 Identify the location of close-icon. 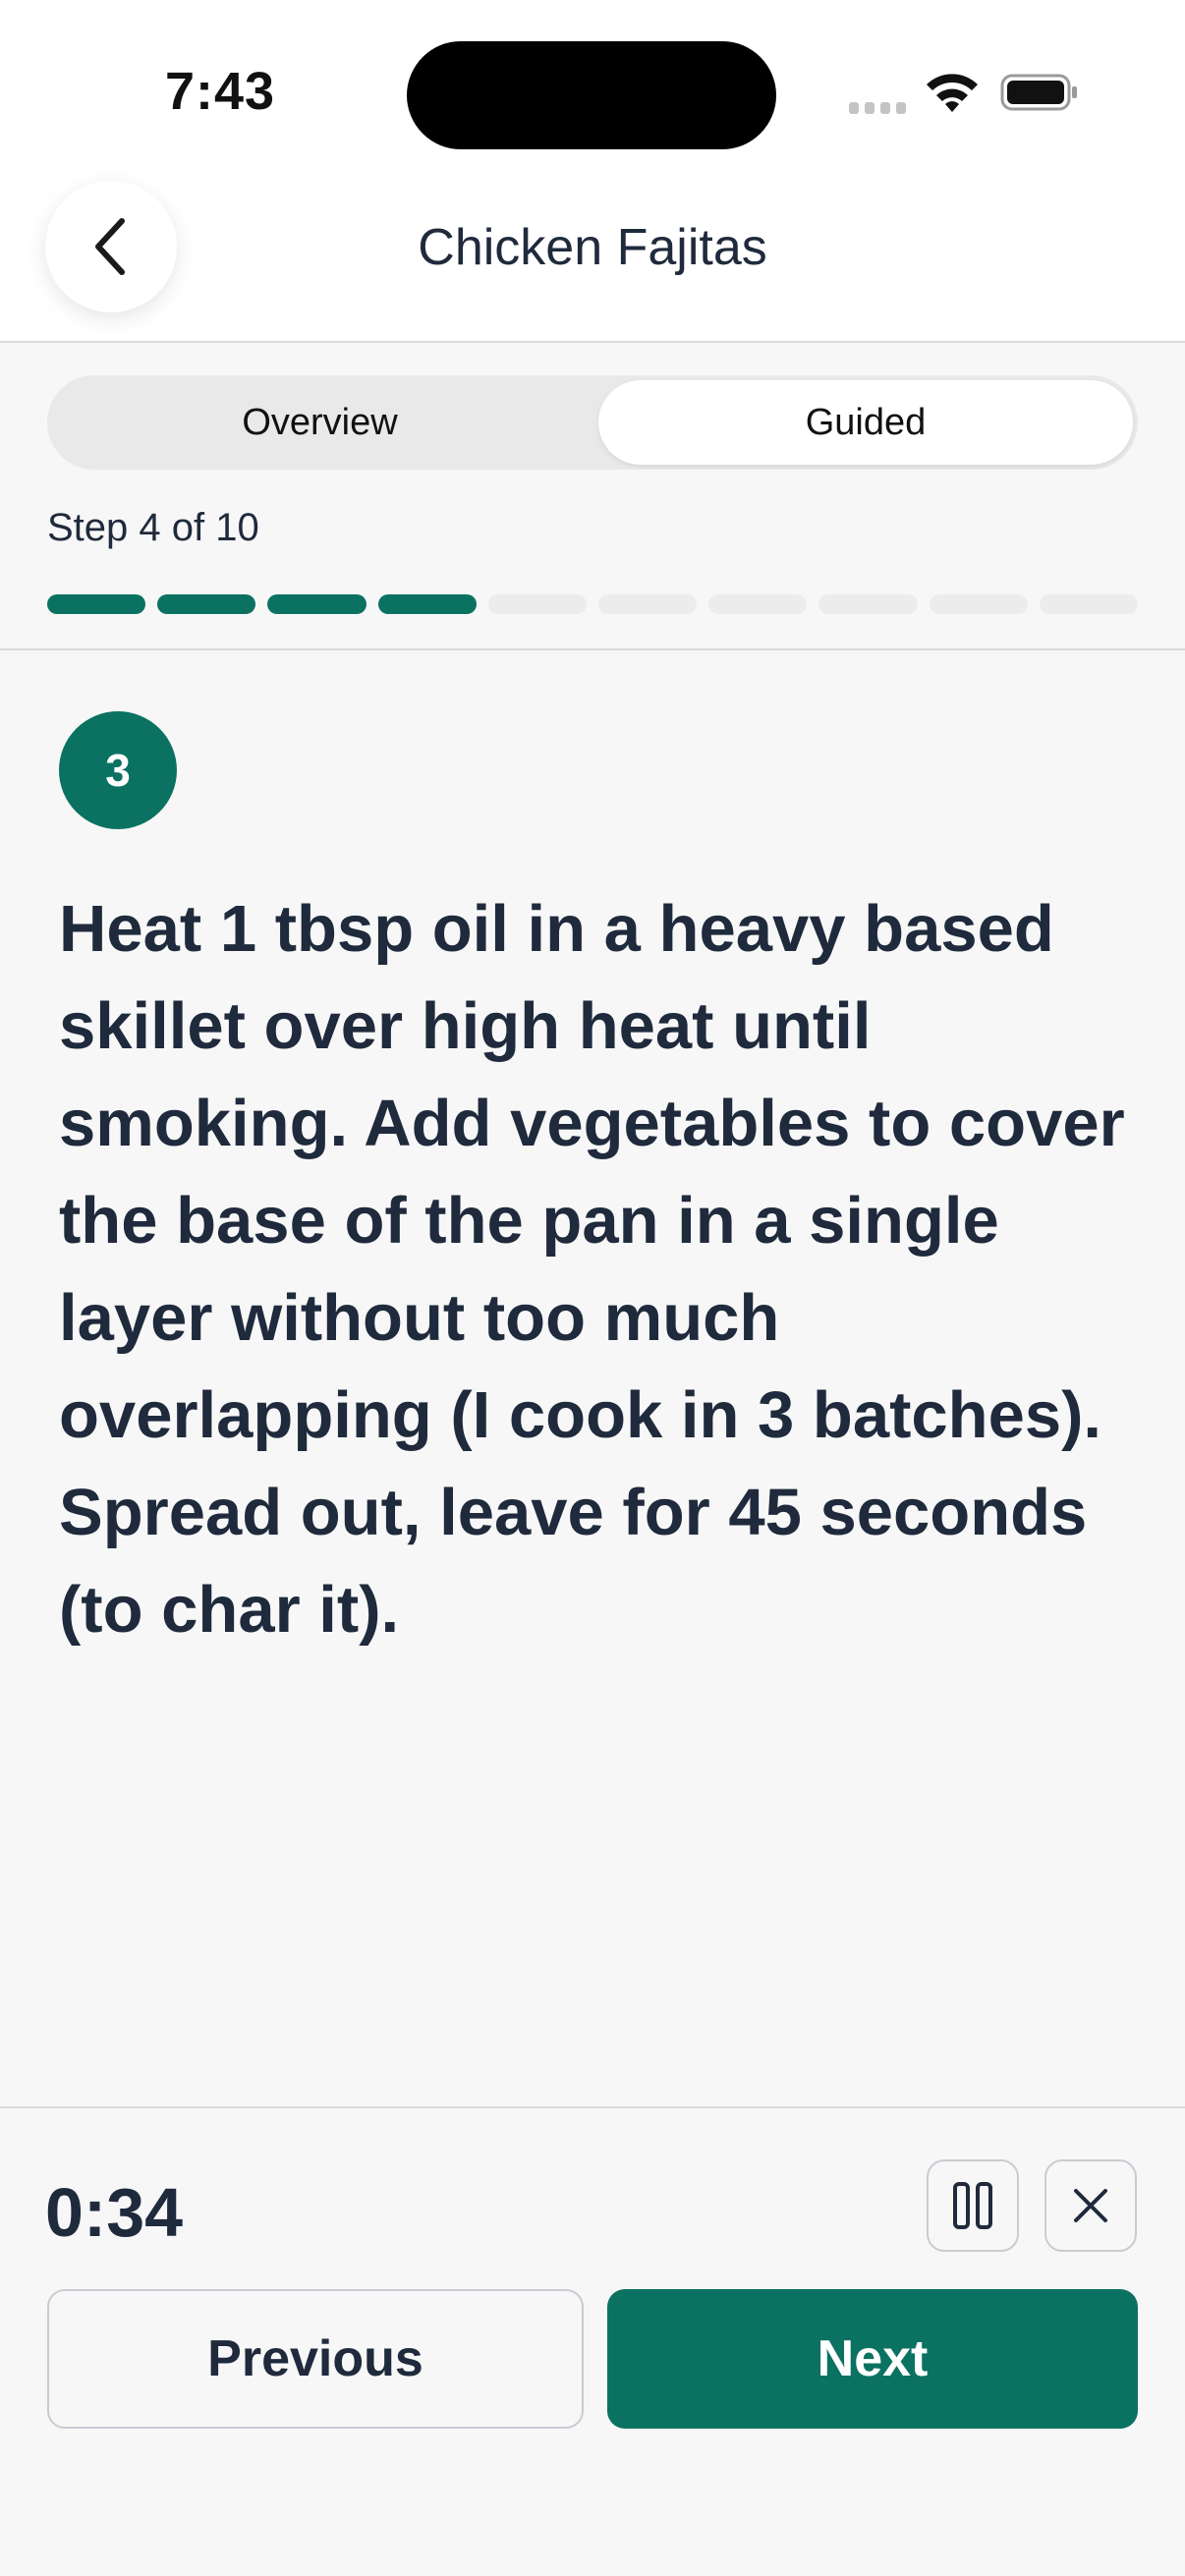
(1091, 2205).